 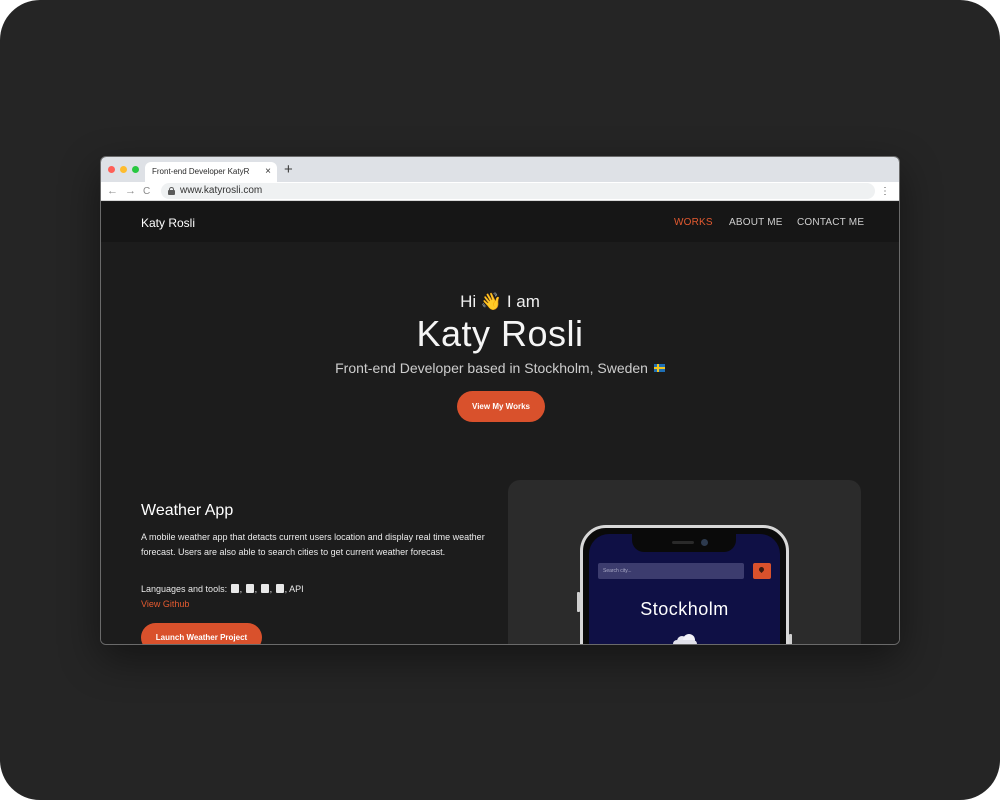 What do you see at coordinates (187, 510) in the screenshot?
I see `project-title: Weather App` at bounding box center [187, 510].